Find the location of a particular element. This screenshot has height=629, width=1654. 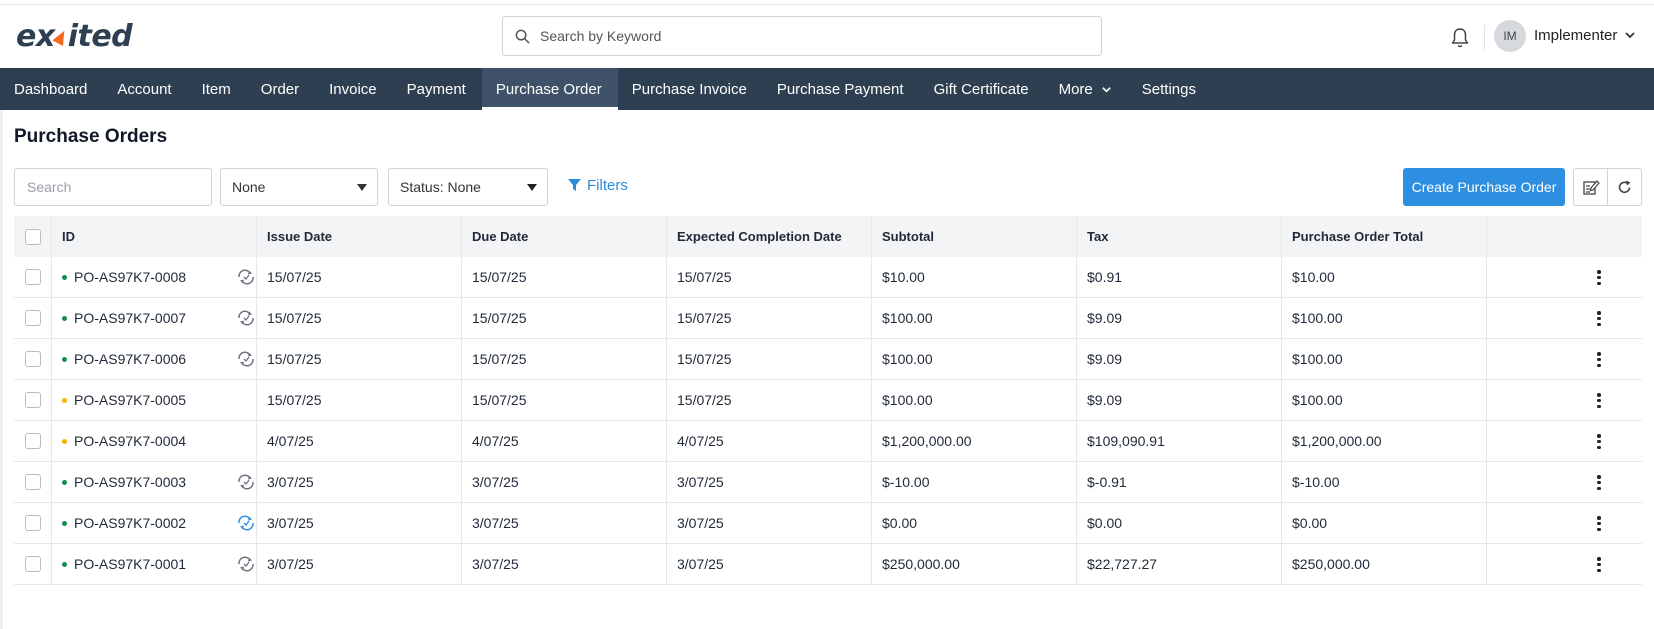

bell-icon is located at coordinates (1460, 38).